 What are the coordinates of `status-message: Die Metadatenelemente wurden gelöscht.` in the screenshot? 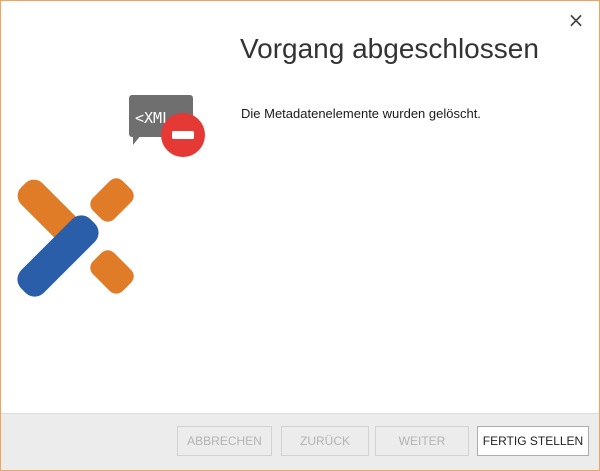 It's located at (361, 113).